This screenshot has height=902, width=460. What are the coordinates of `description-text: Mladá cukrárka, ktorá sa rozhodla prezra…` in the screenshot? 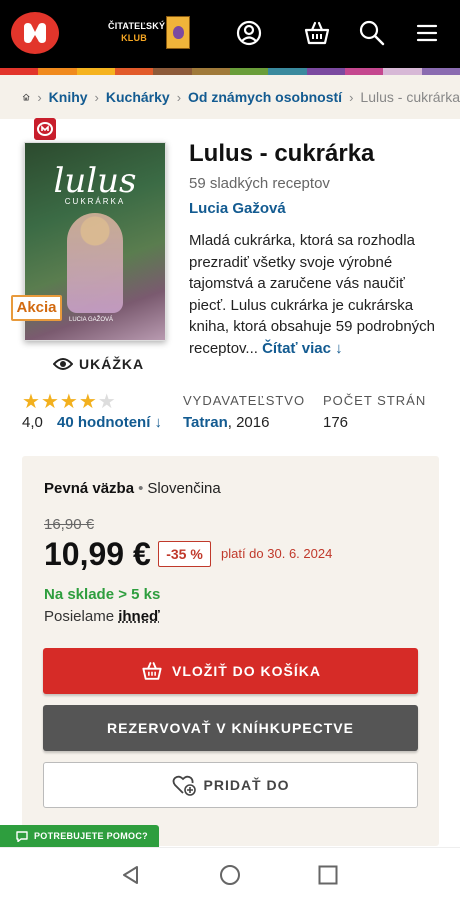 It's located at (312, 294).